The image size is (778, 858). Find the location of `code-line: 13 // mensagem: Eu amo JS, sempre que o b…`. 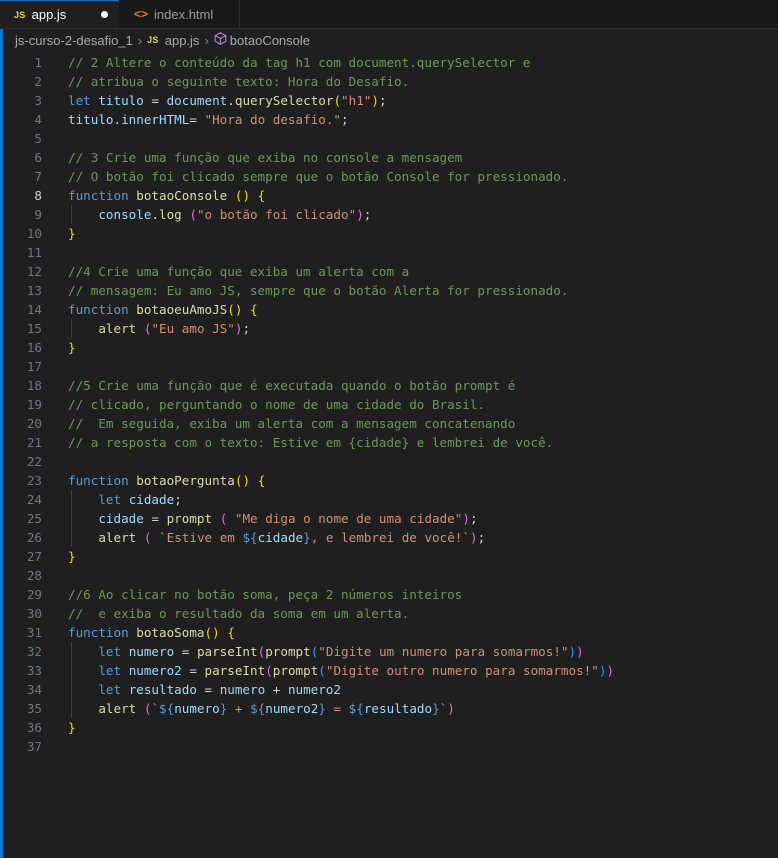

code-line: 13 // mensagem: Eu amo JS, sempre que o b… is located at coordinates (390, 290).